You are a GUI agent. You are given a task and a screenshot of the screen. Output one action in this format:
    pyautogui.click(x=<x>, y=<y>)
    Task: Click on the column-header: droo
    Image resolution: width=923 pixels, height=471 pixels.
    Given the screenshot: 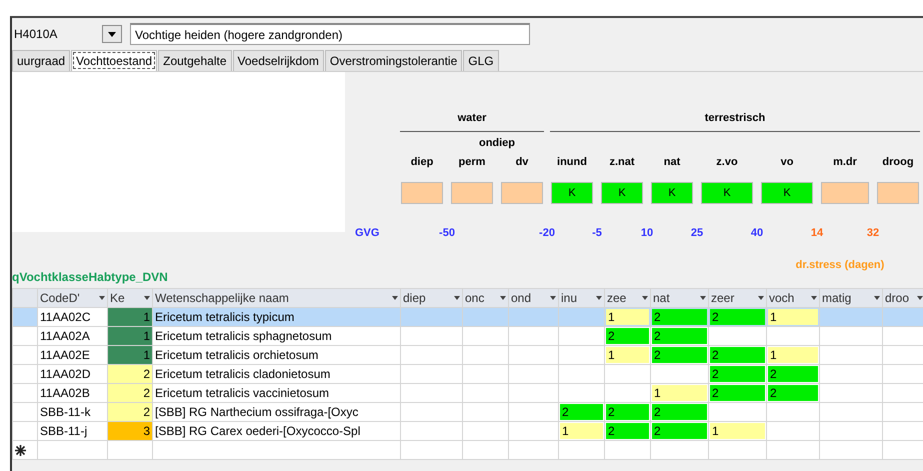 What is the action you would take?
    pyautogui.click(x=902, y=298)
    